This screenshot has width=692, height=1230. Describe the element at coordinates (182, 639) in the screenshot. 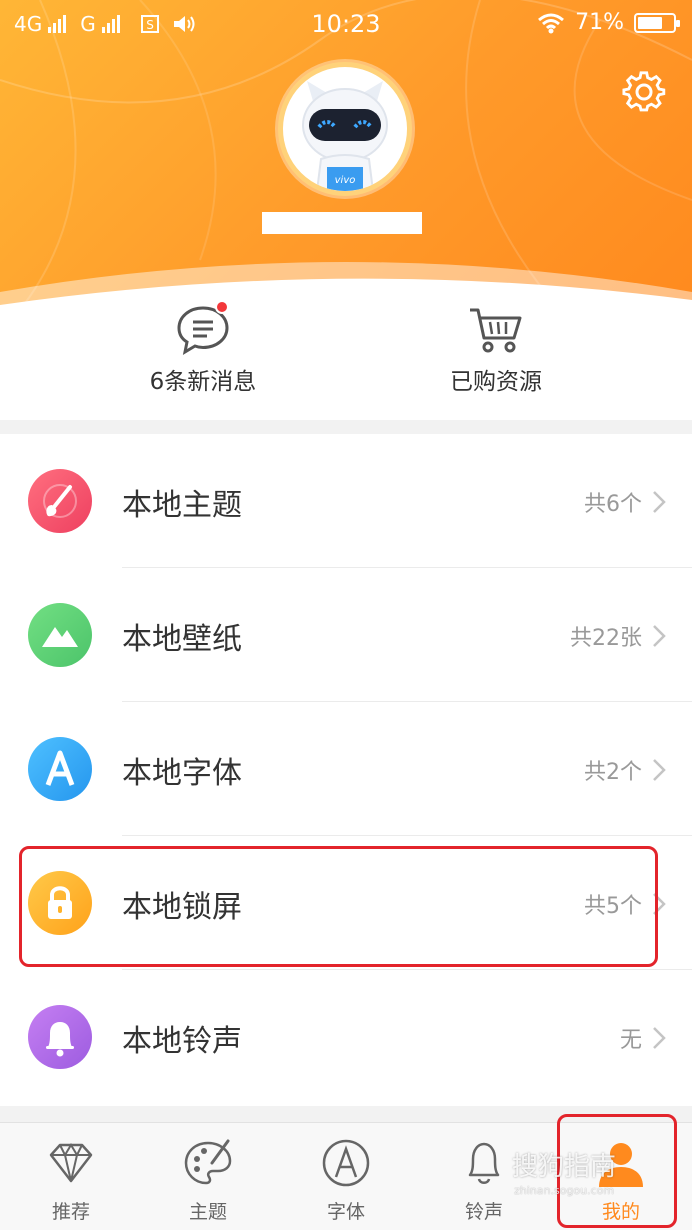

I see `item-title: 本地壁纸` at that location.